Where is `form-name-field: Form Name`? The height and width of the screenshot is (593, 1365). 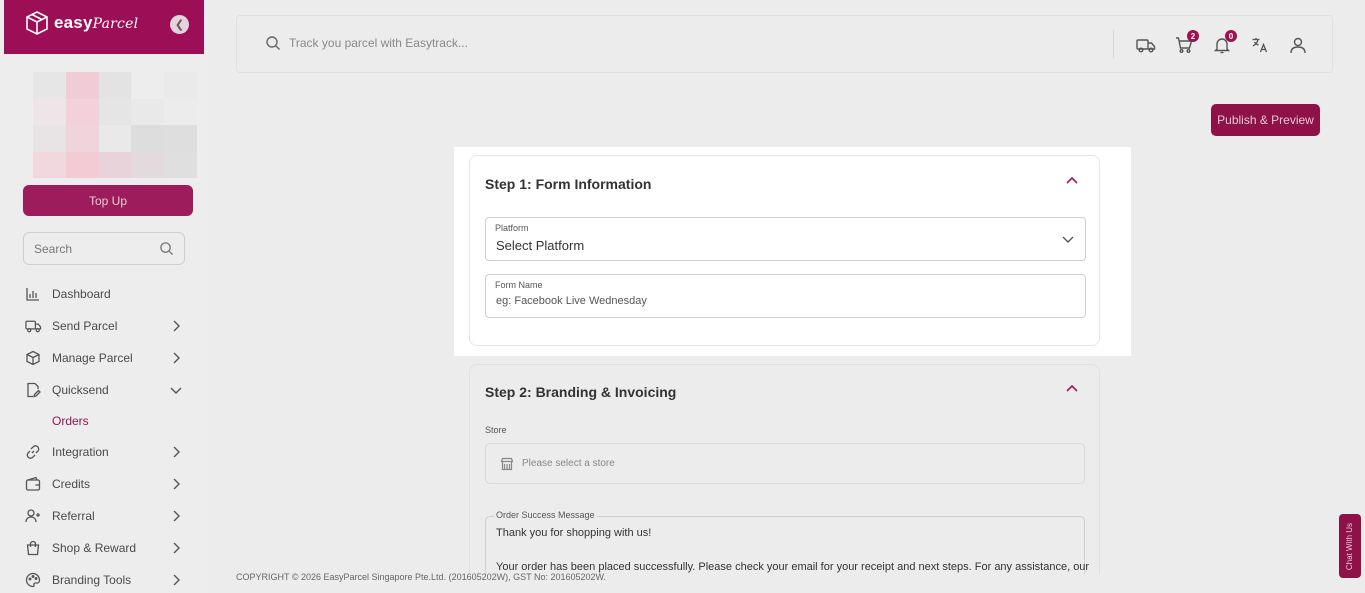 form-name-field: Form Name is located at coordinates (785, 296).